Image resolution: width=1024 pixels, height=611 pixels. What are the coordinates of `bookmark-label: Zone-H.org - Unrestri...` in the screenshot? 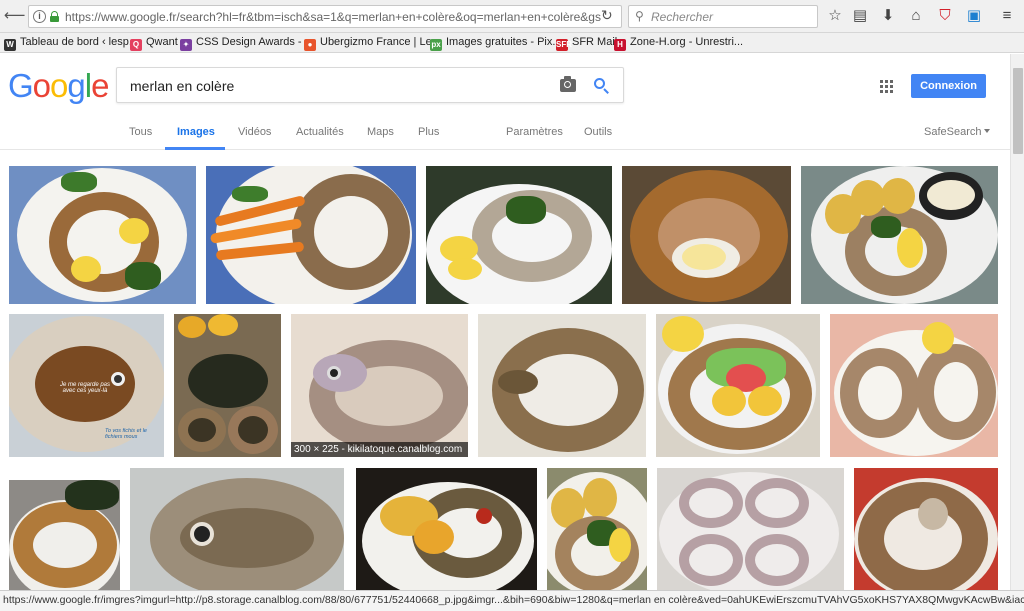 It's located at (687, 42).